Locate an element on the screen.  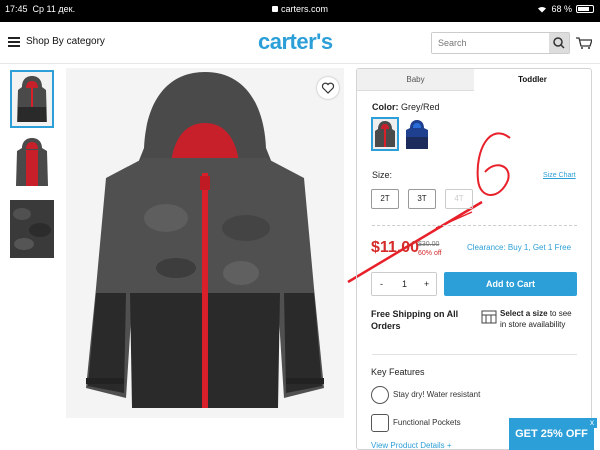
close-banner-button: x is located at coordinates (592, 423).